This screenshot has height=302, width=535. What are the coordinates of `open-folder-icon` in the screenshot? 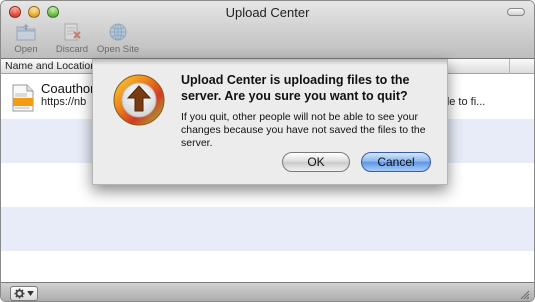 It's located at (26, 32).